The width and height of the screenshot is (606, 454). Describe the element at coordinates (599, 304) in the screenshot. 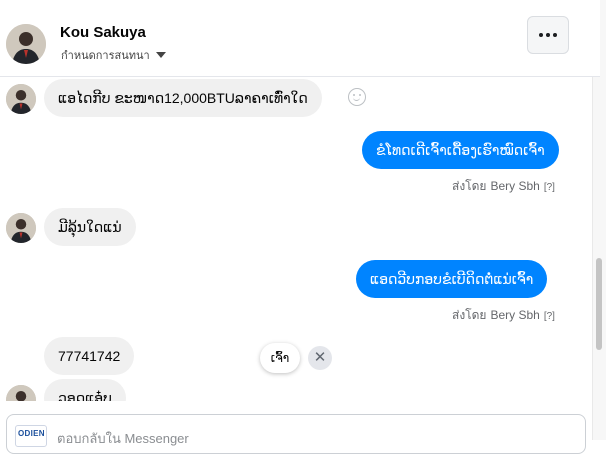

I see `scrollbar-thumb` at that location.